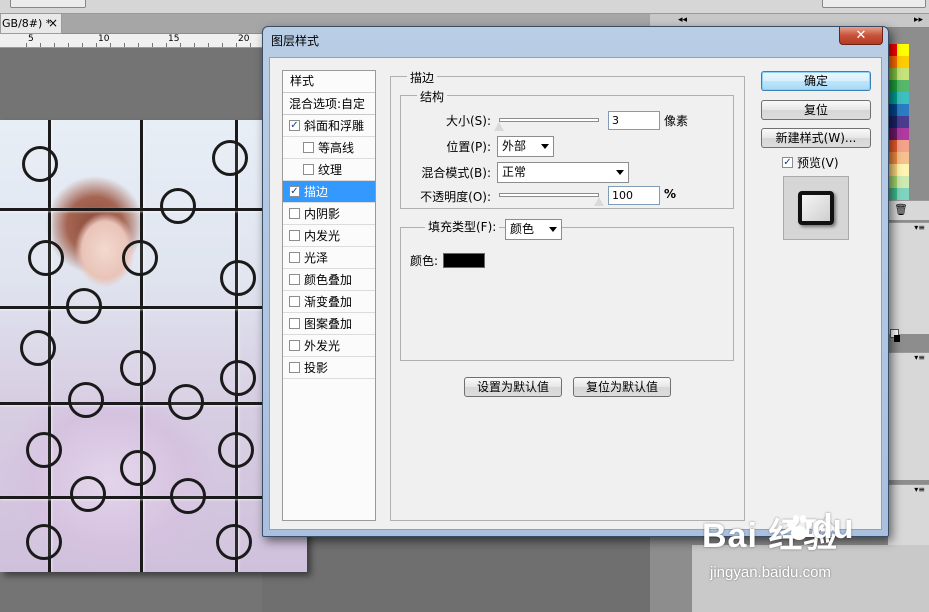 Image resolution: width=929 pixels, height=612 pixels. I want to click on watermark-url: jingyan.baidu.com, so click(770, 572).